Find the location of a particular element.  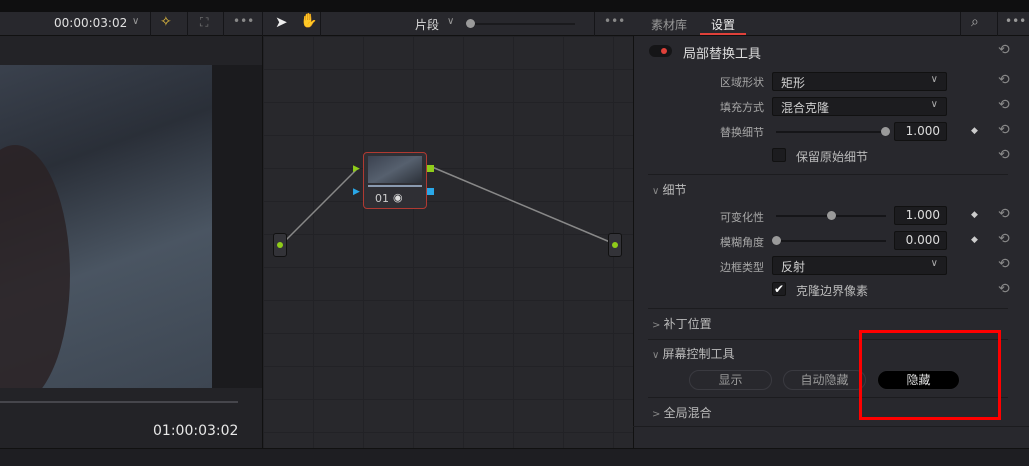

node-label: 01 is located at coordinates (382, 198).